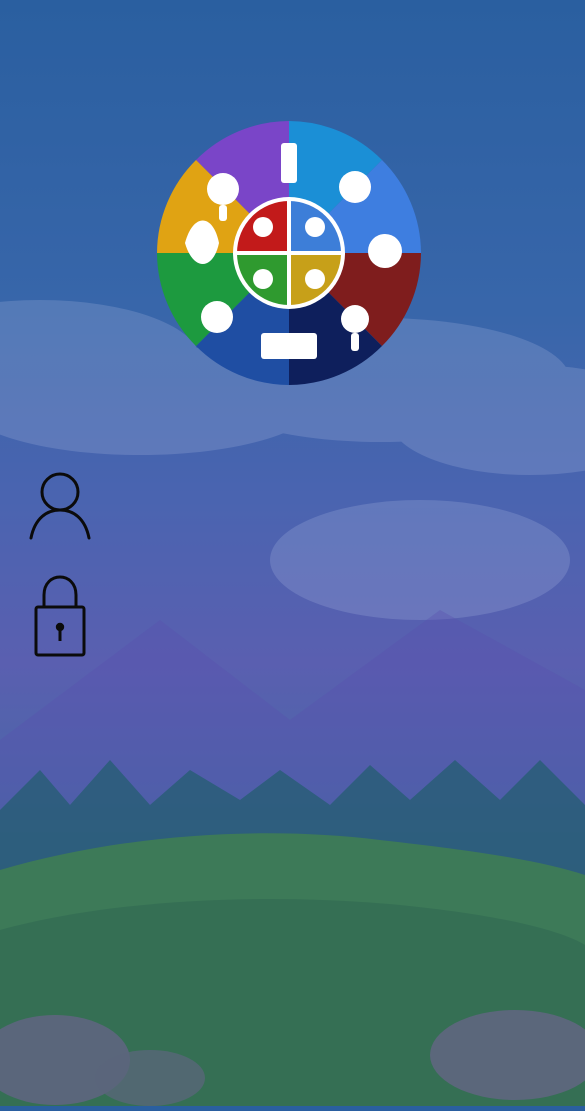 The width and height of the screenshot is (585, 1111). I want to click on password-field: lock-icon, so click(60, 616).